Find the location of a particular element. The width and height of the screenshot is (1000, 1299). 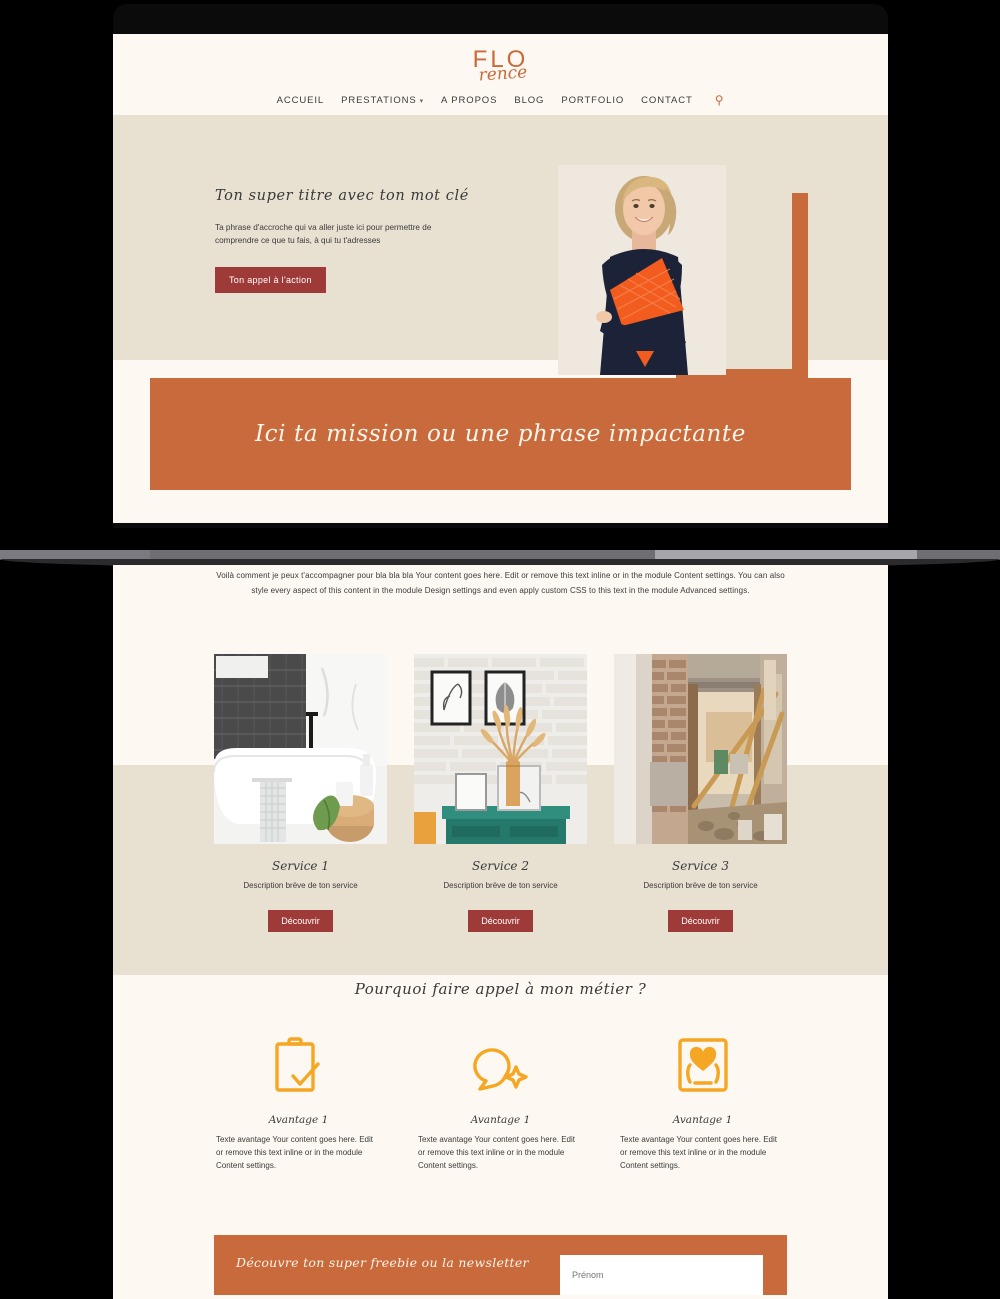

nav-label: A PROPOS is located at coordinates (469, 100).